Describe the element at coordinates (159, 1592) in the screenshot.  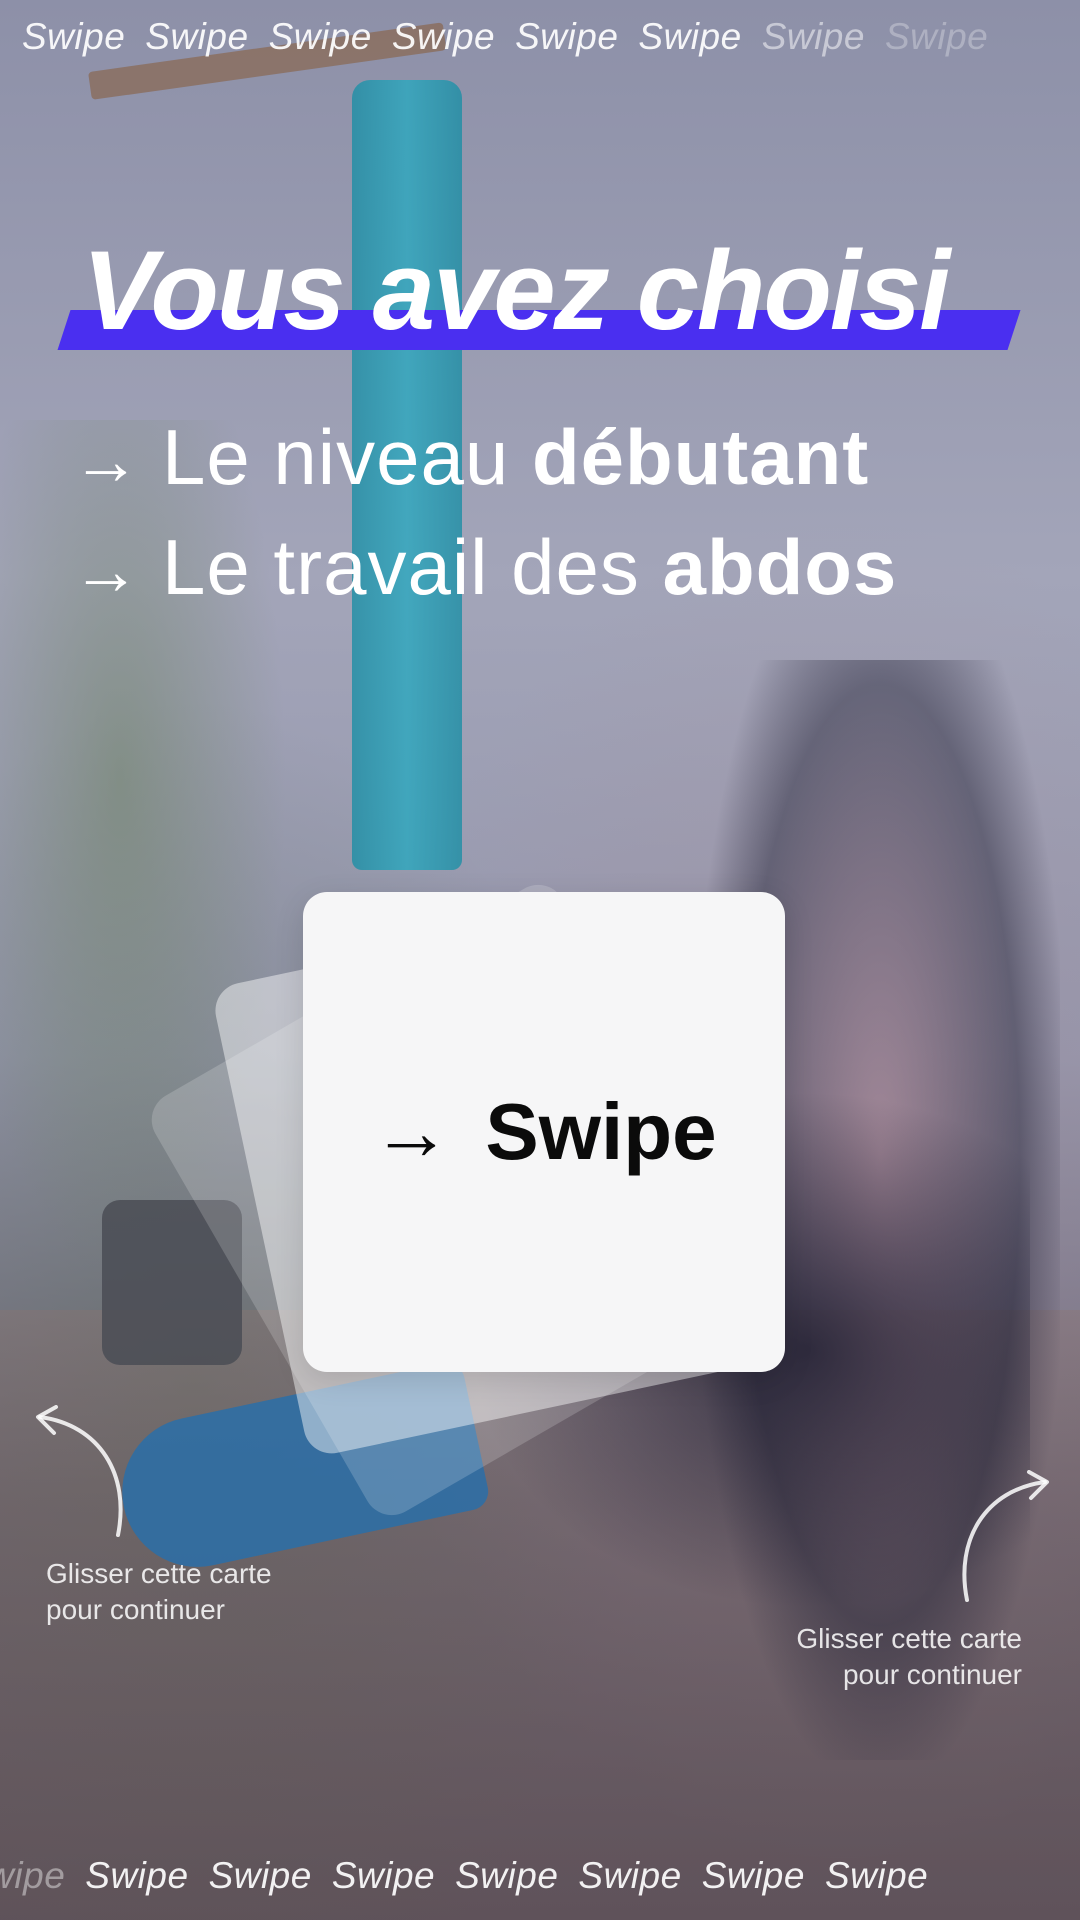
I see `swipe-hint-left: Glisser cette carte pour continuer` at that location.